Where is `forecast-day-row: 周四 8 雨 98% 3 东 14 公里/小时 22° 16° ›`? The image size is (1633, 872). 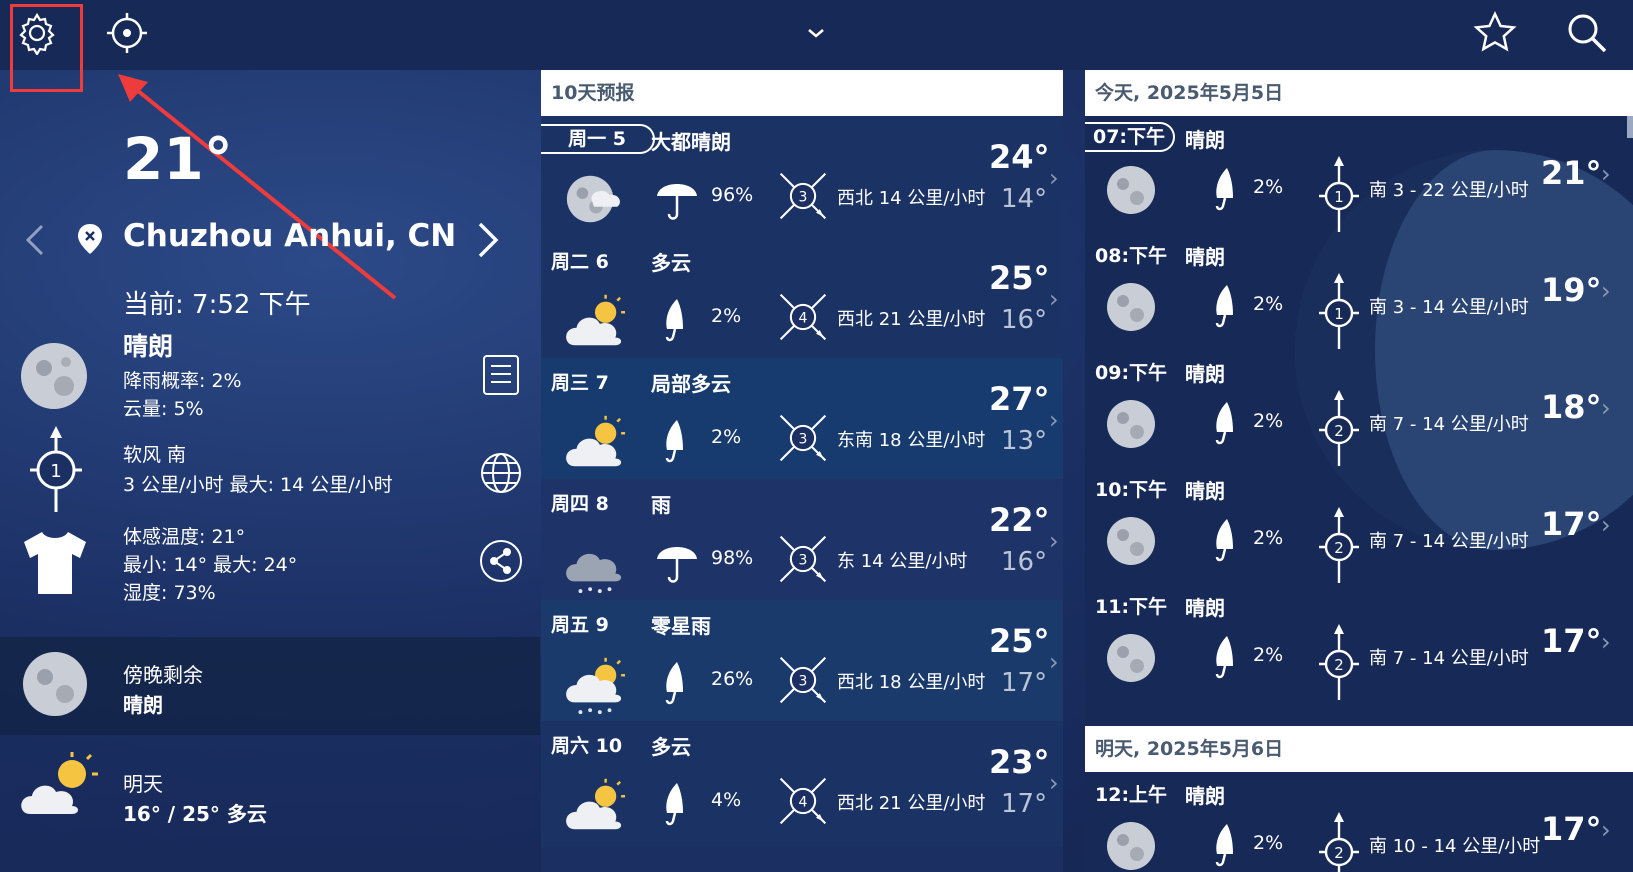 forecast-day-row: 周四 8 雨 98% 3 东 14 公里/小时 22° 16° › is located at coordinates (802, 542).